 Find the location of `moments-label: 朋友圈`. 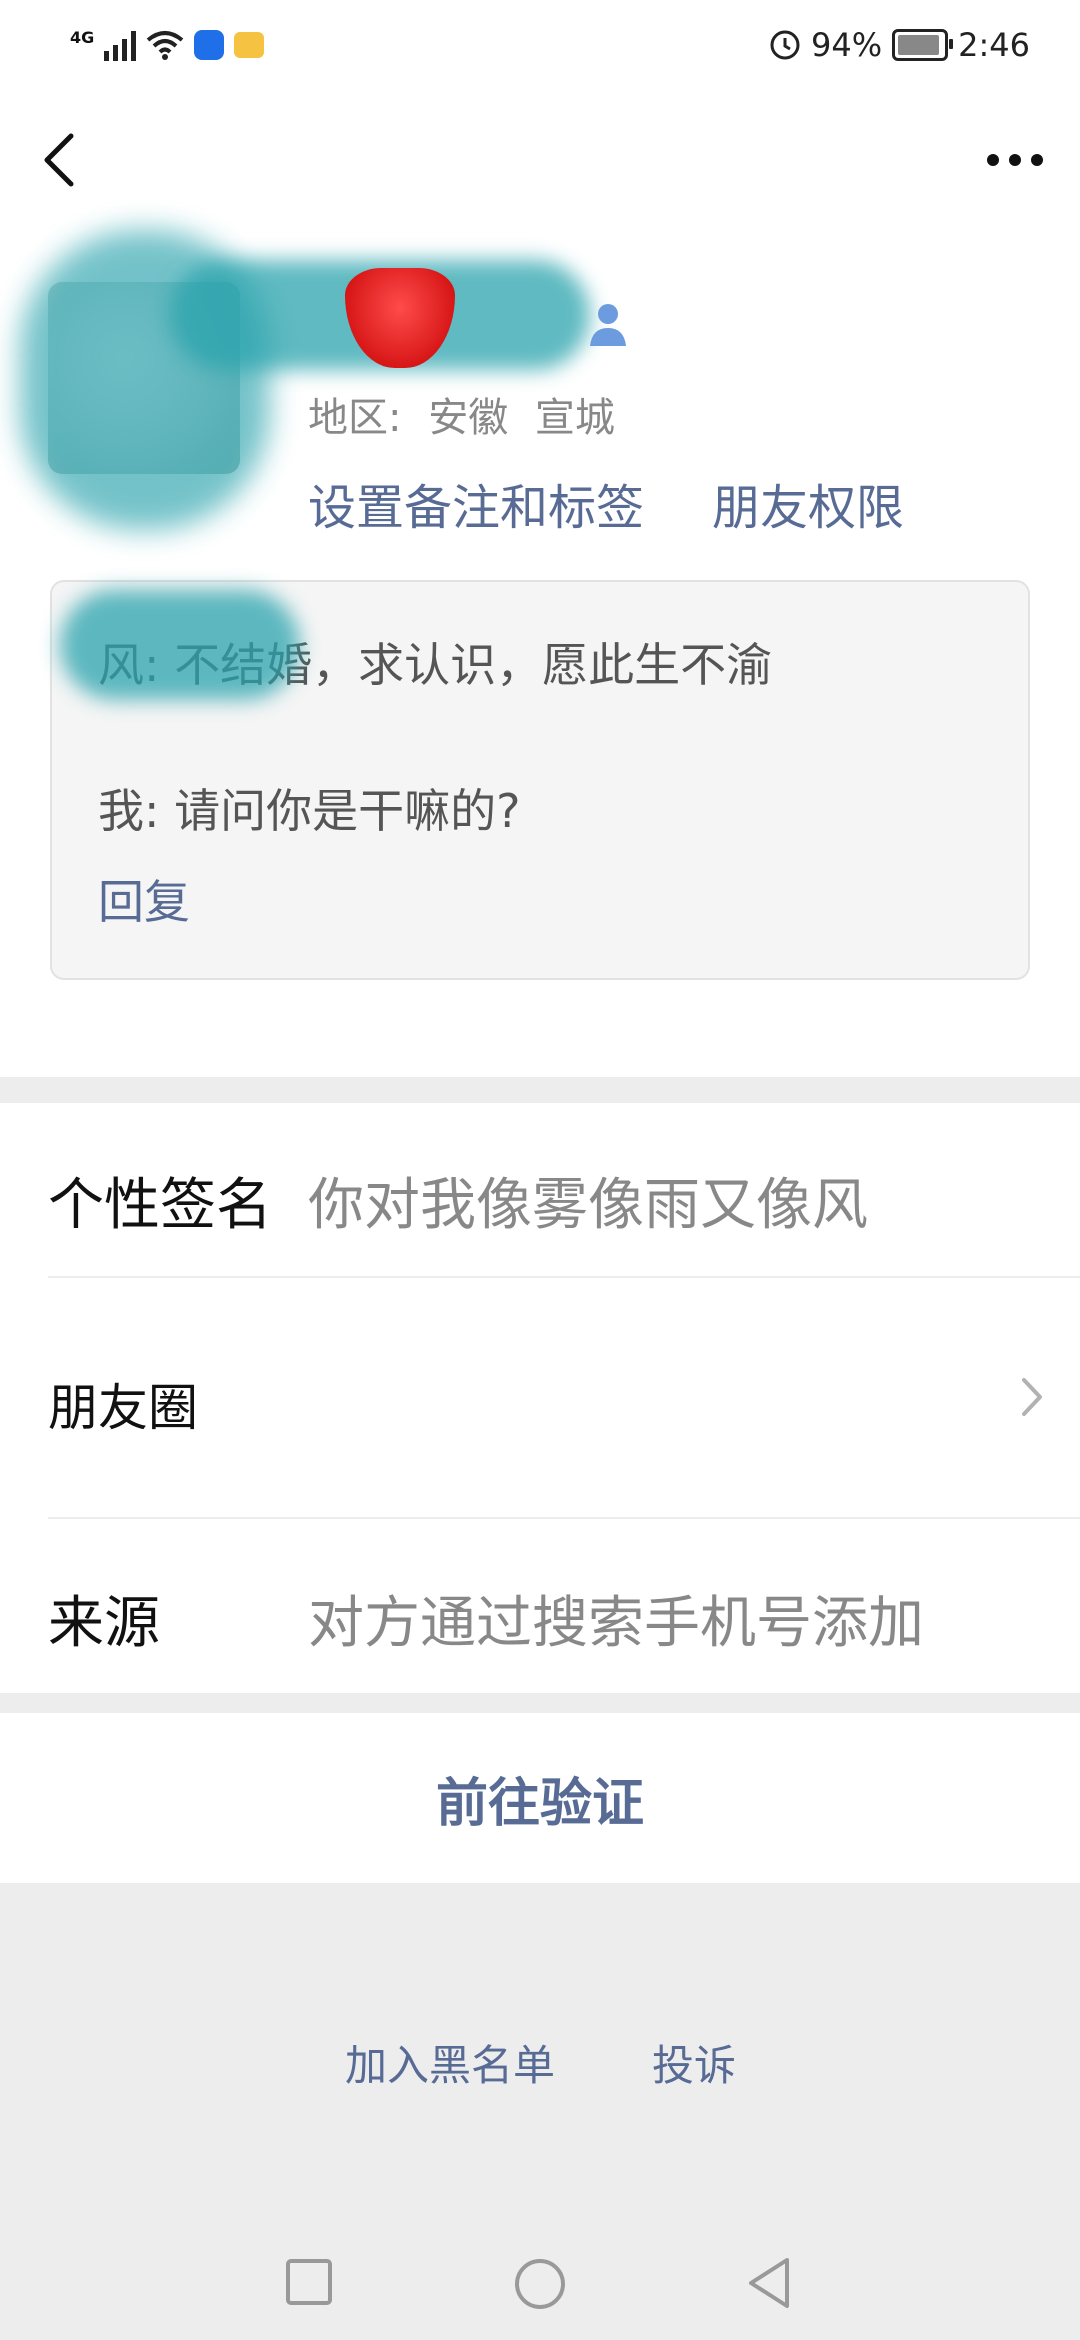

moments-label: 朋友圈 is located at coordinates (123, 1408).